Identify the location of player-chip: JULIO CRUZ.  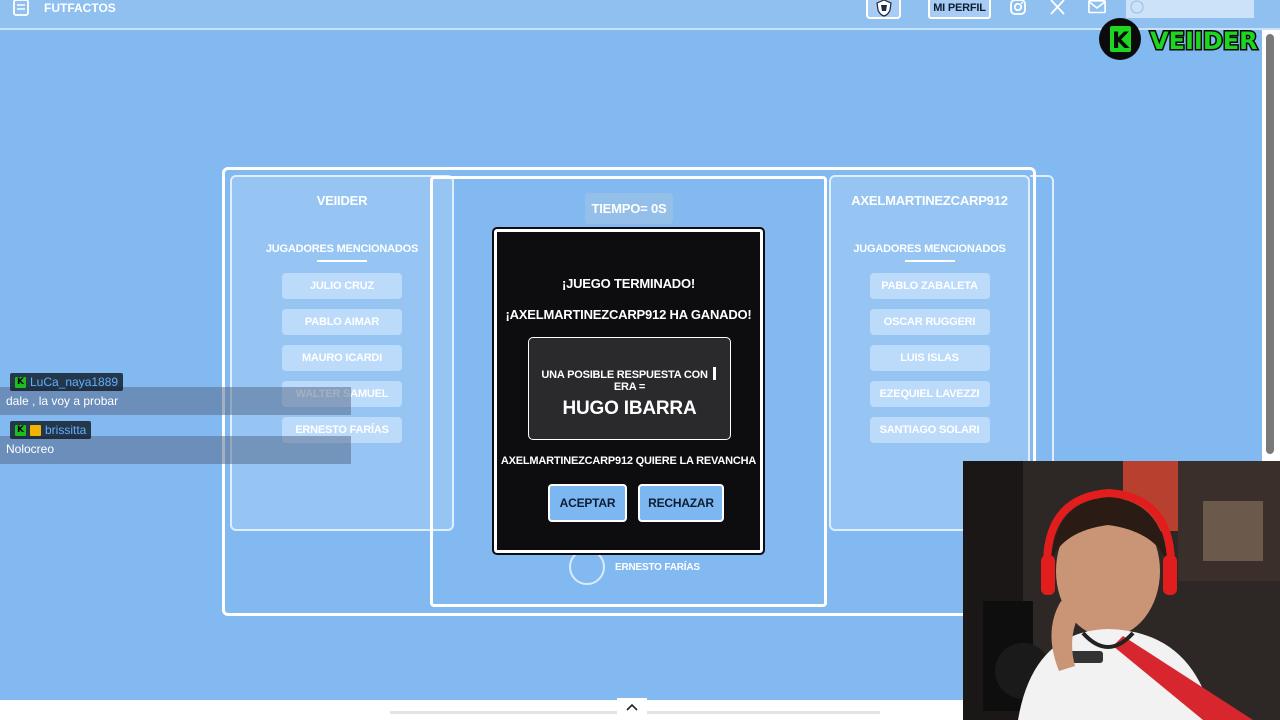
(342, 286).